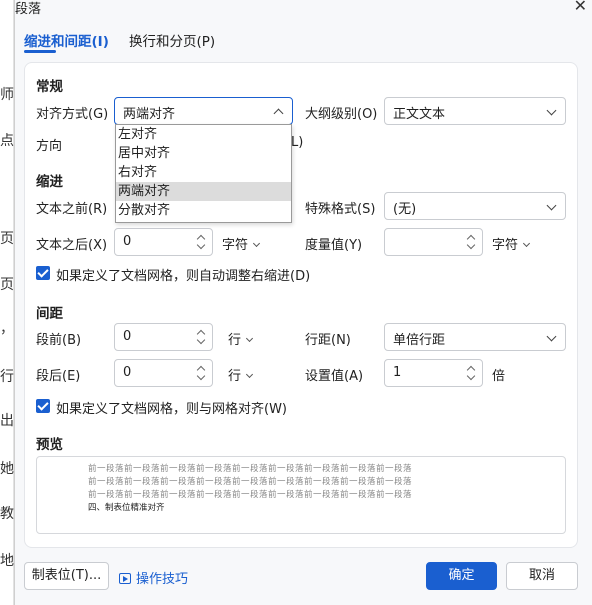 The height and width of the screenshot is (605, 592). I want to click on section-preview: 预览, so click(49, 445).